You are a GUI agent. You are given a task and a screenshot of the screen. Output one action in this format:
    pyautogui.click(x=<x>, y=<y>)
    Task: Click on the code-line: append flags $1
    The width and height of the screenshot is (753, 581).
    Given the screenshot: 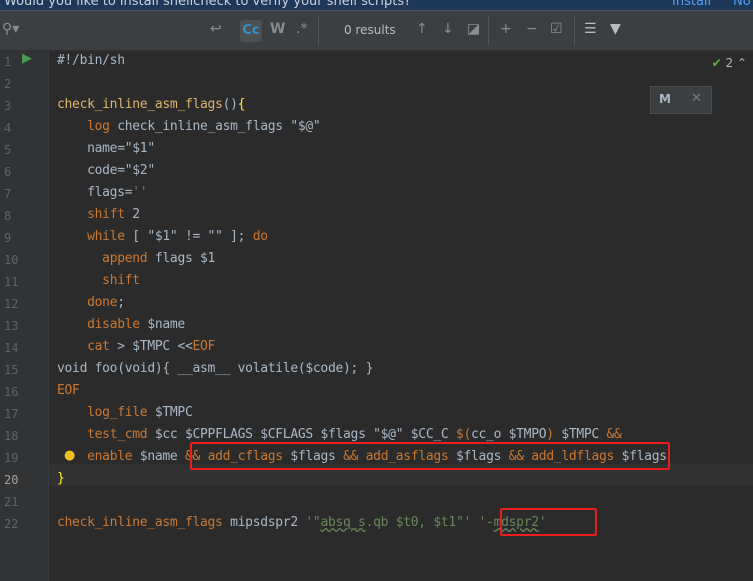 What is the action you would take?
    pyautogui.click(x=136, y=259)
    